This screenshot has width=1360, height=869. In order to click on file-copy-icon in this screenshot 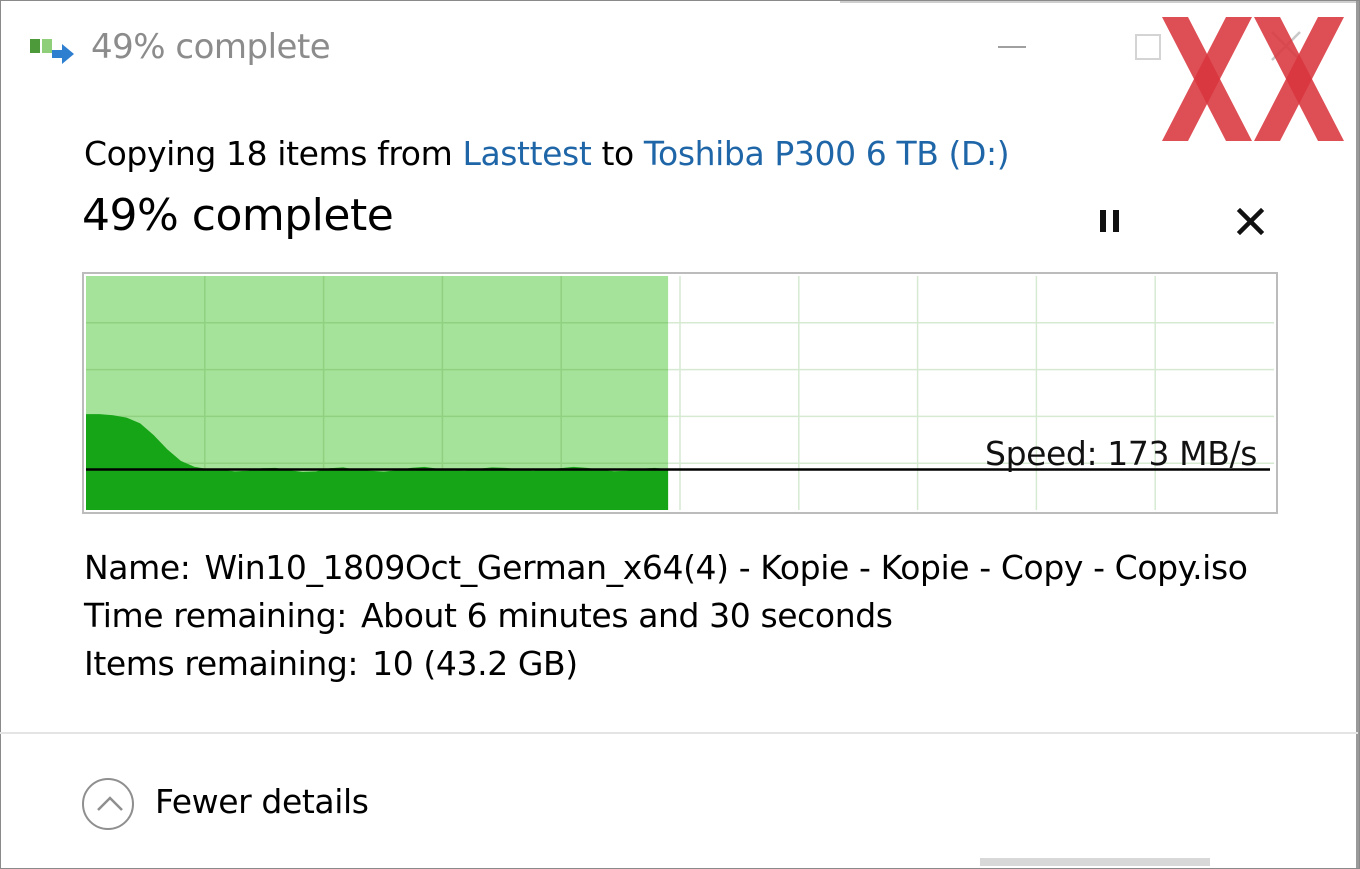, I will do `click(52, 51)`.